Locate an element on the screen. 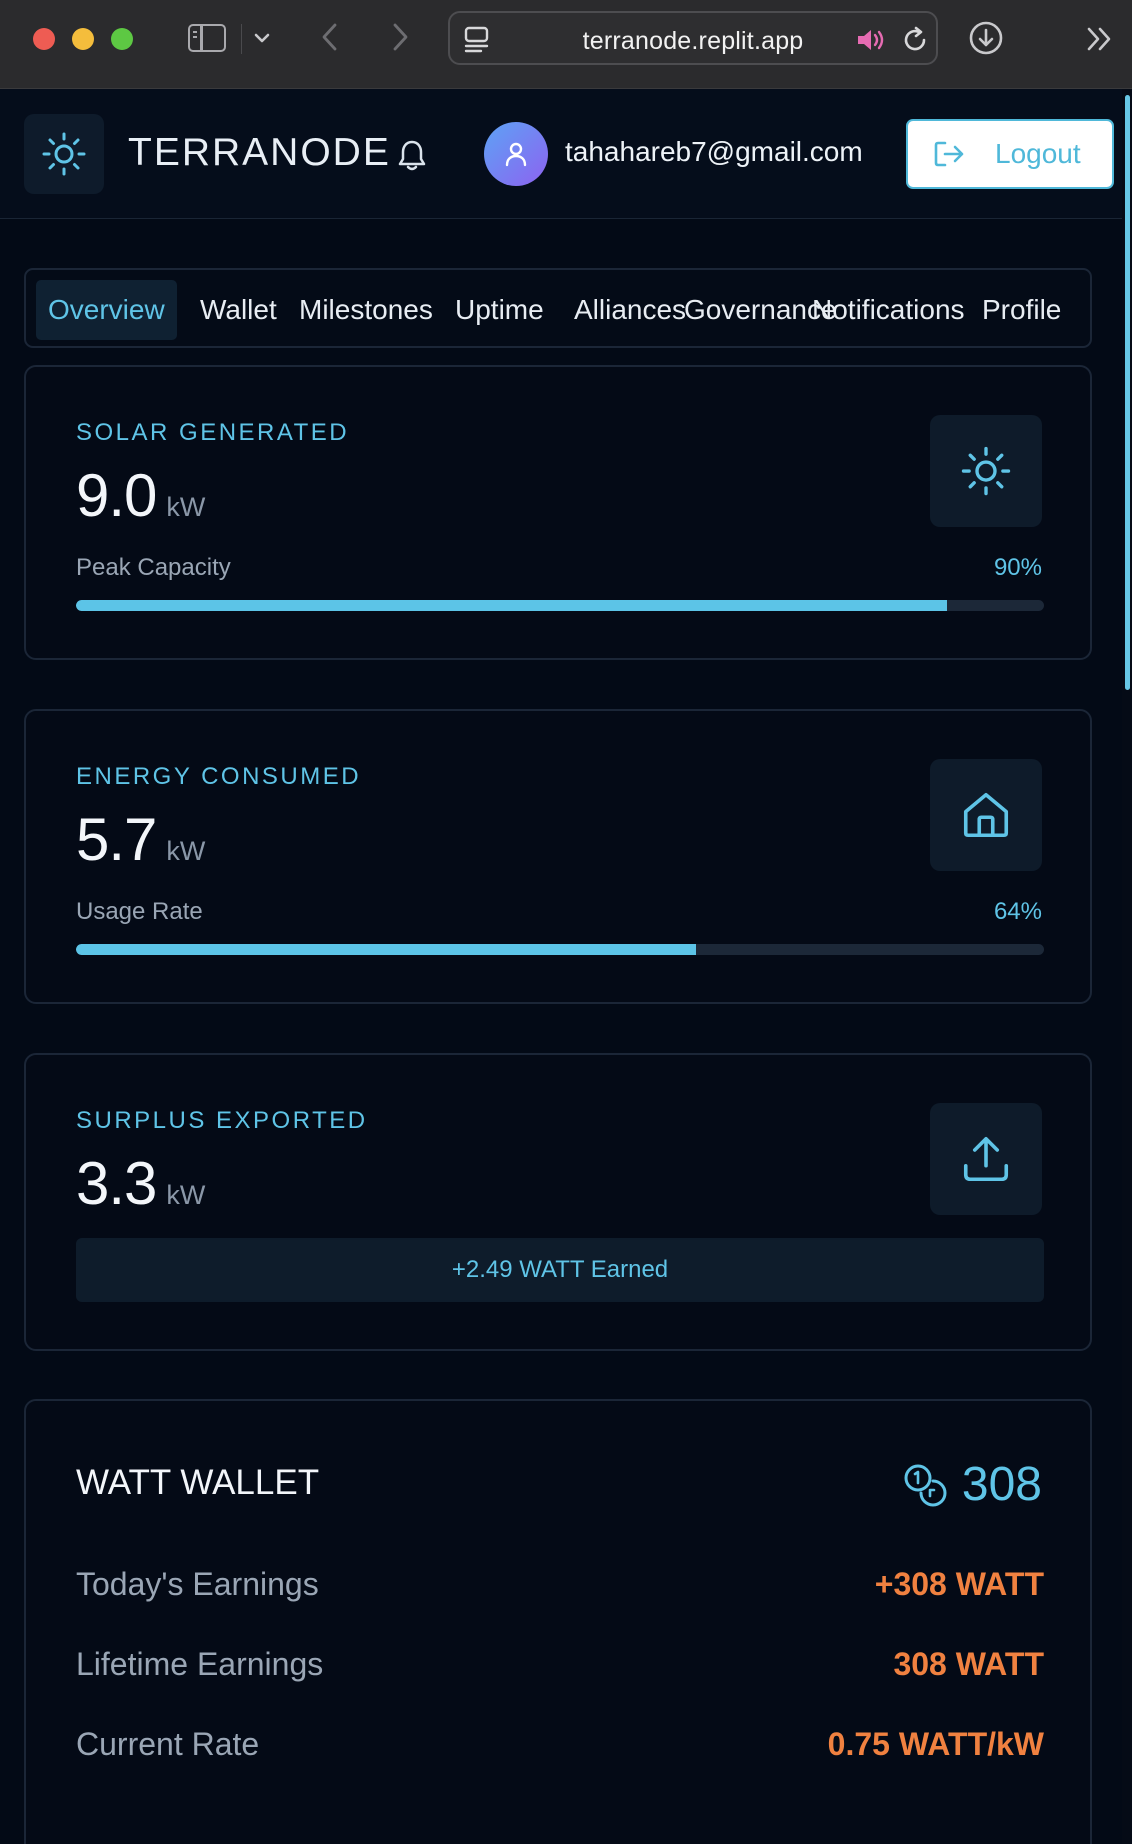 The image size is (1132, 1844). speaker-icon is located at coordinates (871, 40).